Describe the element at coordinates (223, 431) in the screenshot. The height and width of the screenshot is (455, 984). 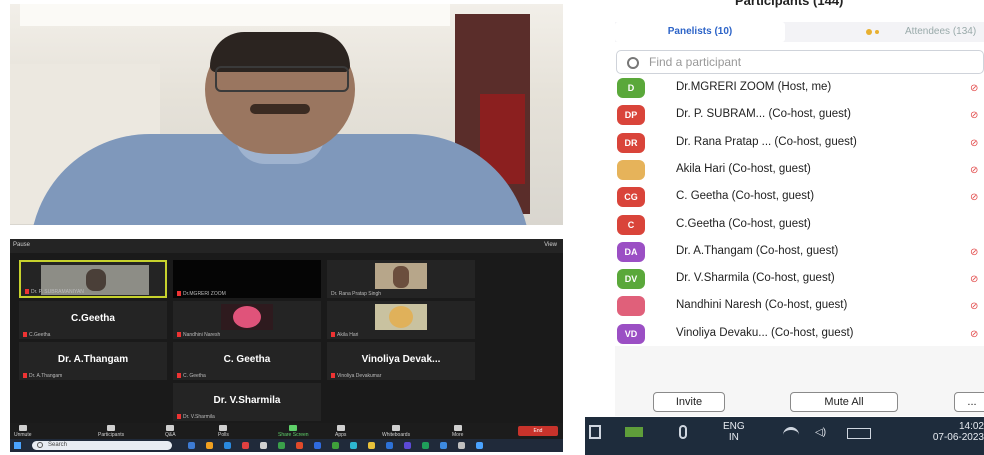
I see `polls-button: Polls` at that location.